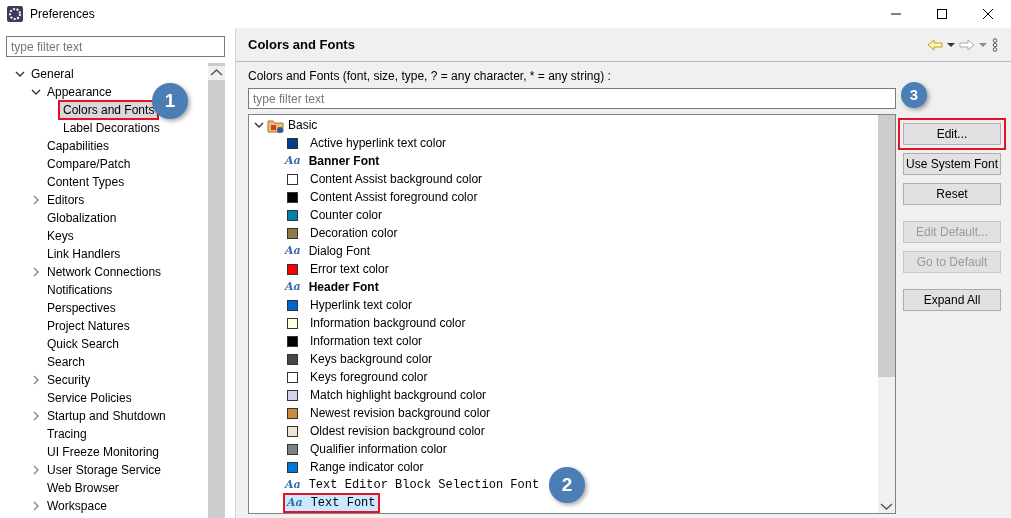 This screenshot has width=1011, height=518. Describe the element at coordinates (104, 470) in the screenshot. I see `tree-item: User Storage Service` at that location.